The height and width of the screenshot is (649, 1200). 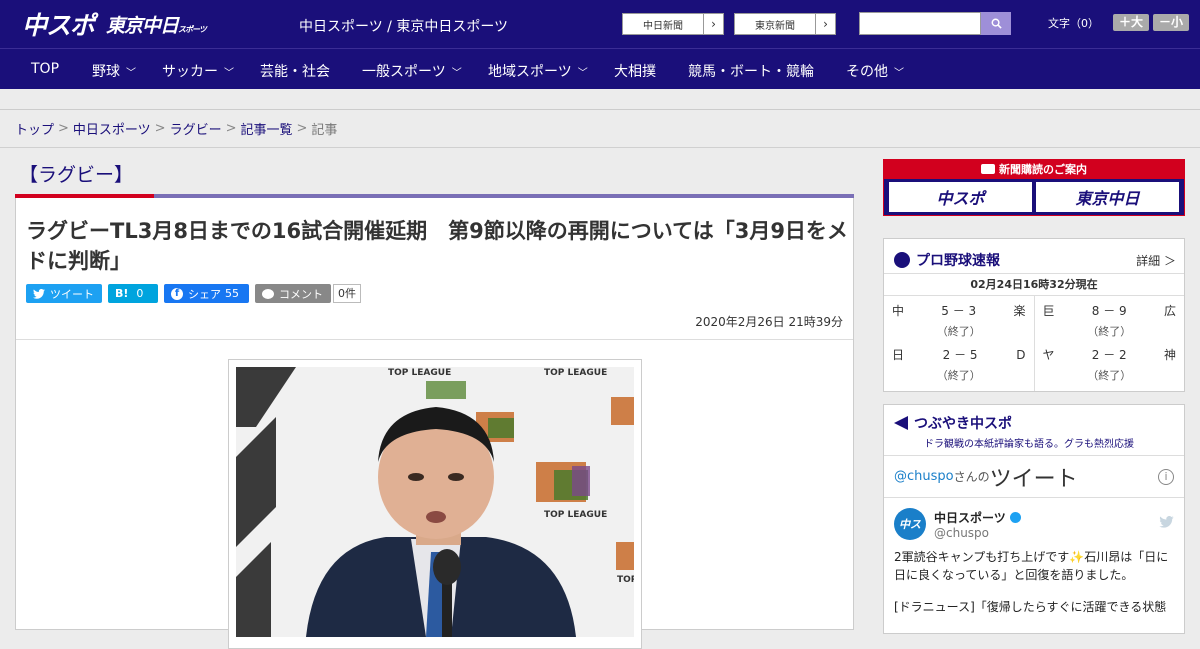 What do you see at coordinates (751, 71) in the screenshot?
I see `nav-keiba: 競馬・ボート・競輪` at bounding box center [751, 71].